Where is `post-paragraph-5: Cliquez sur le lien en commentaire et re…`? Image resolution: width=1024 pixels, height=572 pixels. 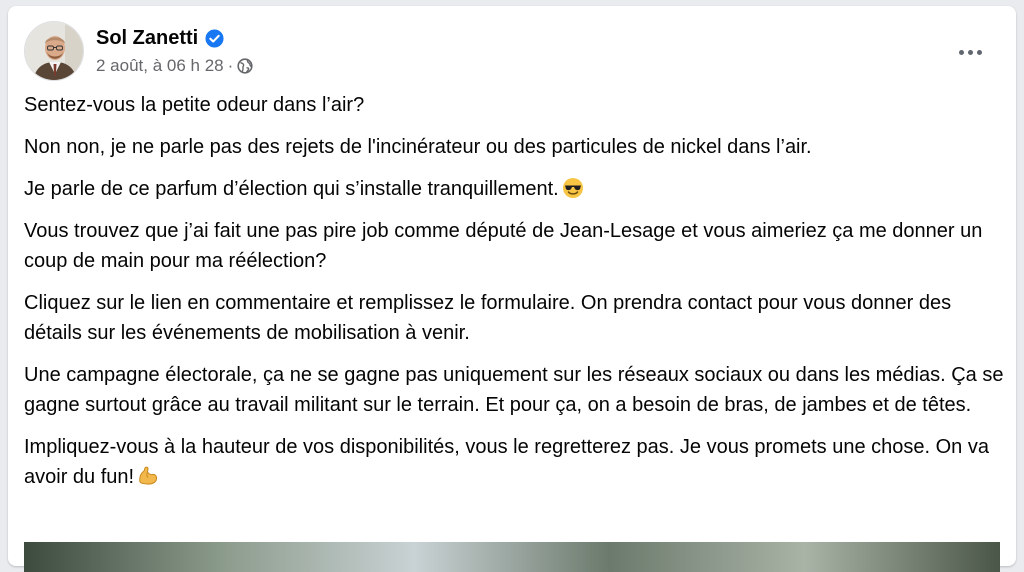 post-paragraph-5: Cliquez sur le lien en commentaire et re… is located at coordinates (488, 318).